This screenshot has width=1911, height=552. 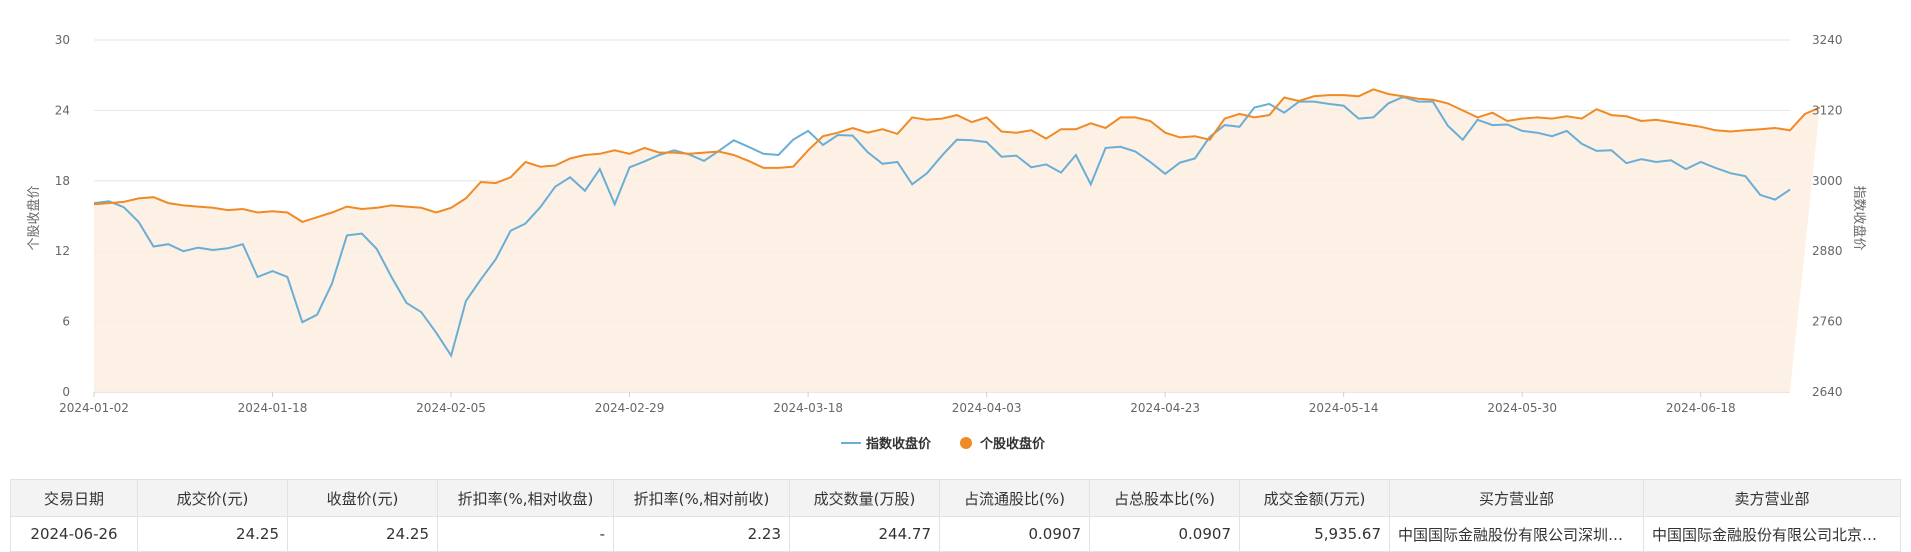 What do you see at coordinates (1701, 408) in the screenshot?
I see `x-tick-label: 2024-06-18` at bounding box center [1701, 408].